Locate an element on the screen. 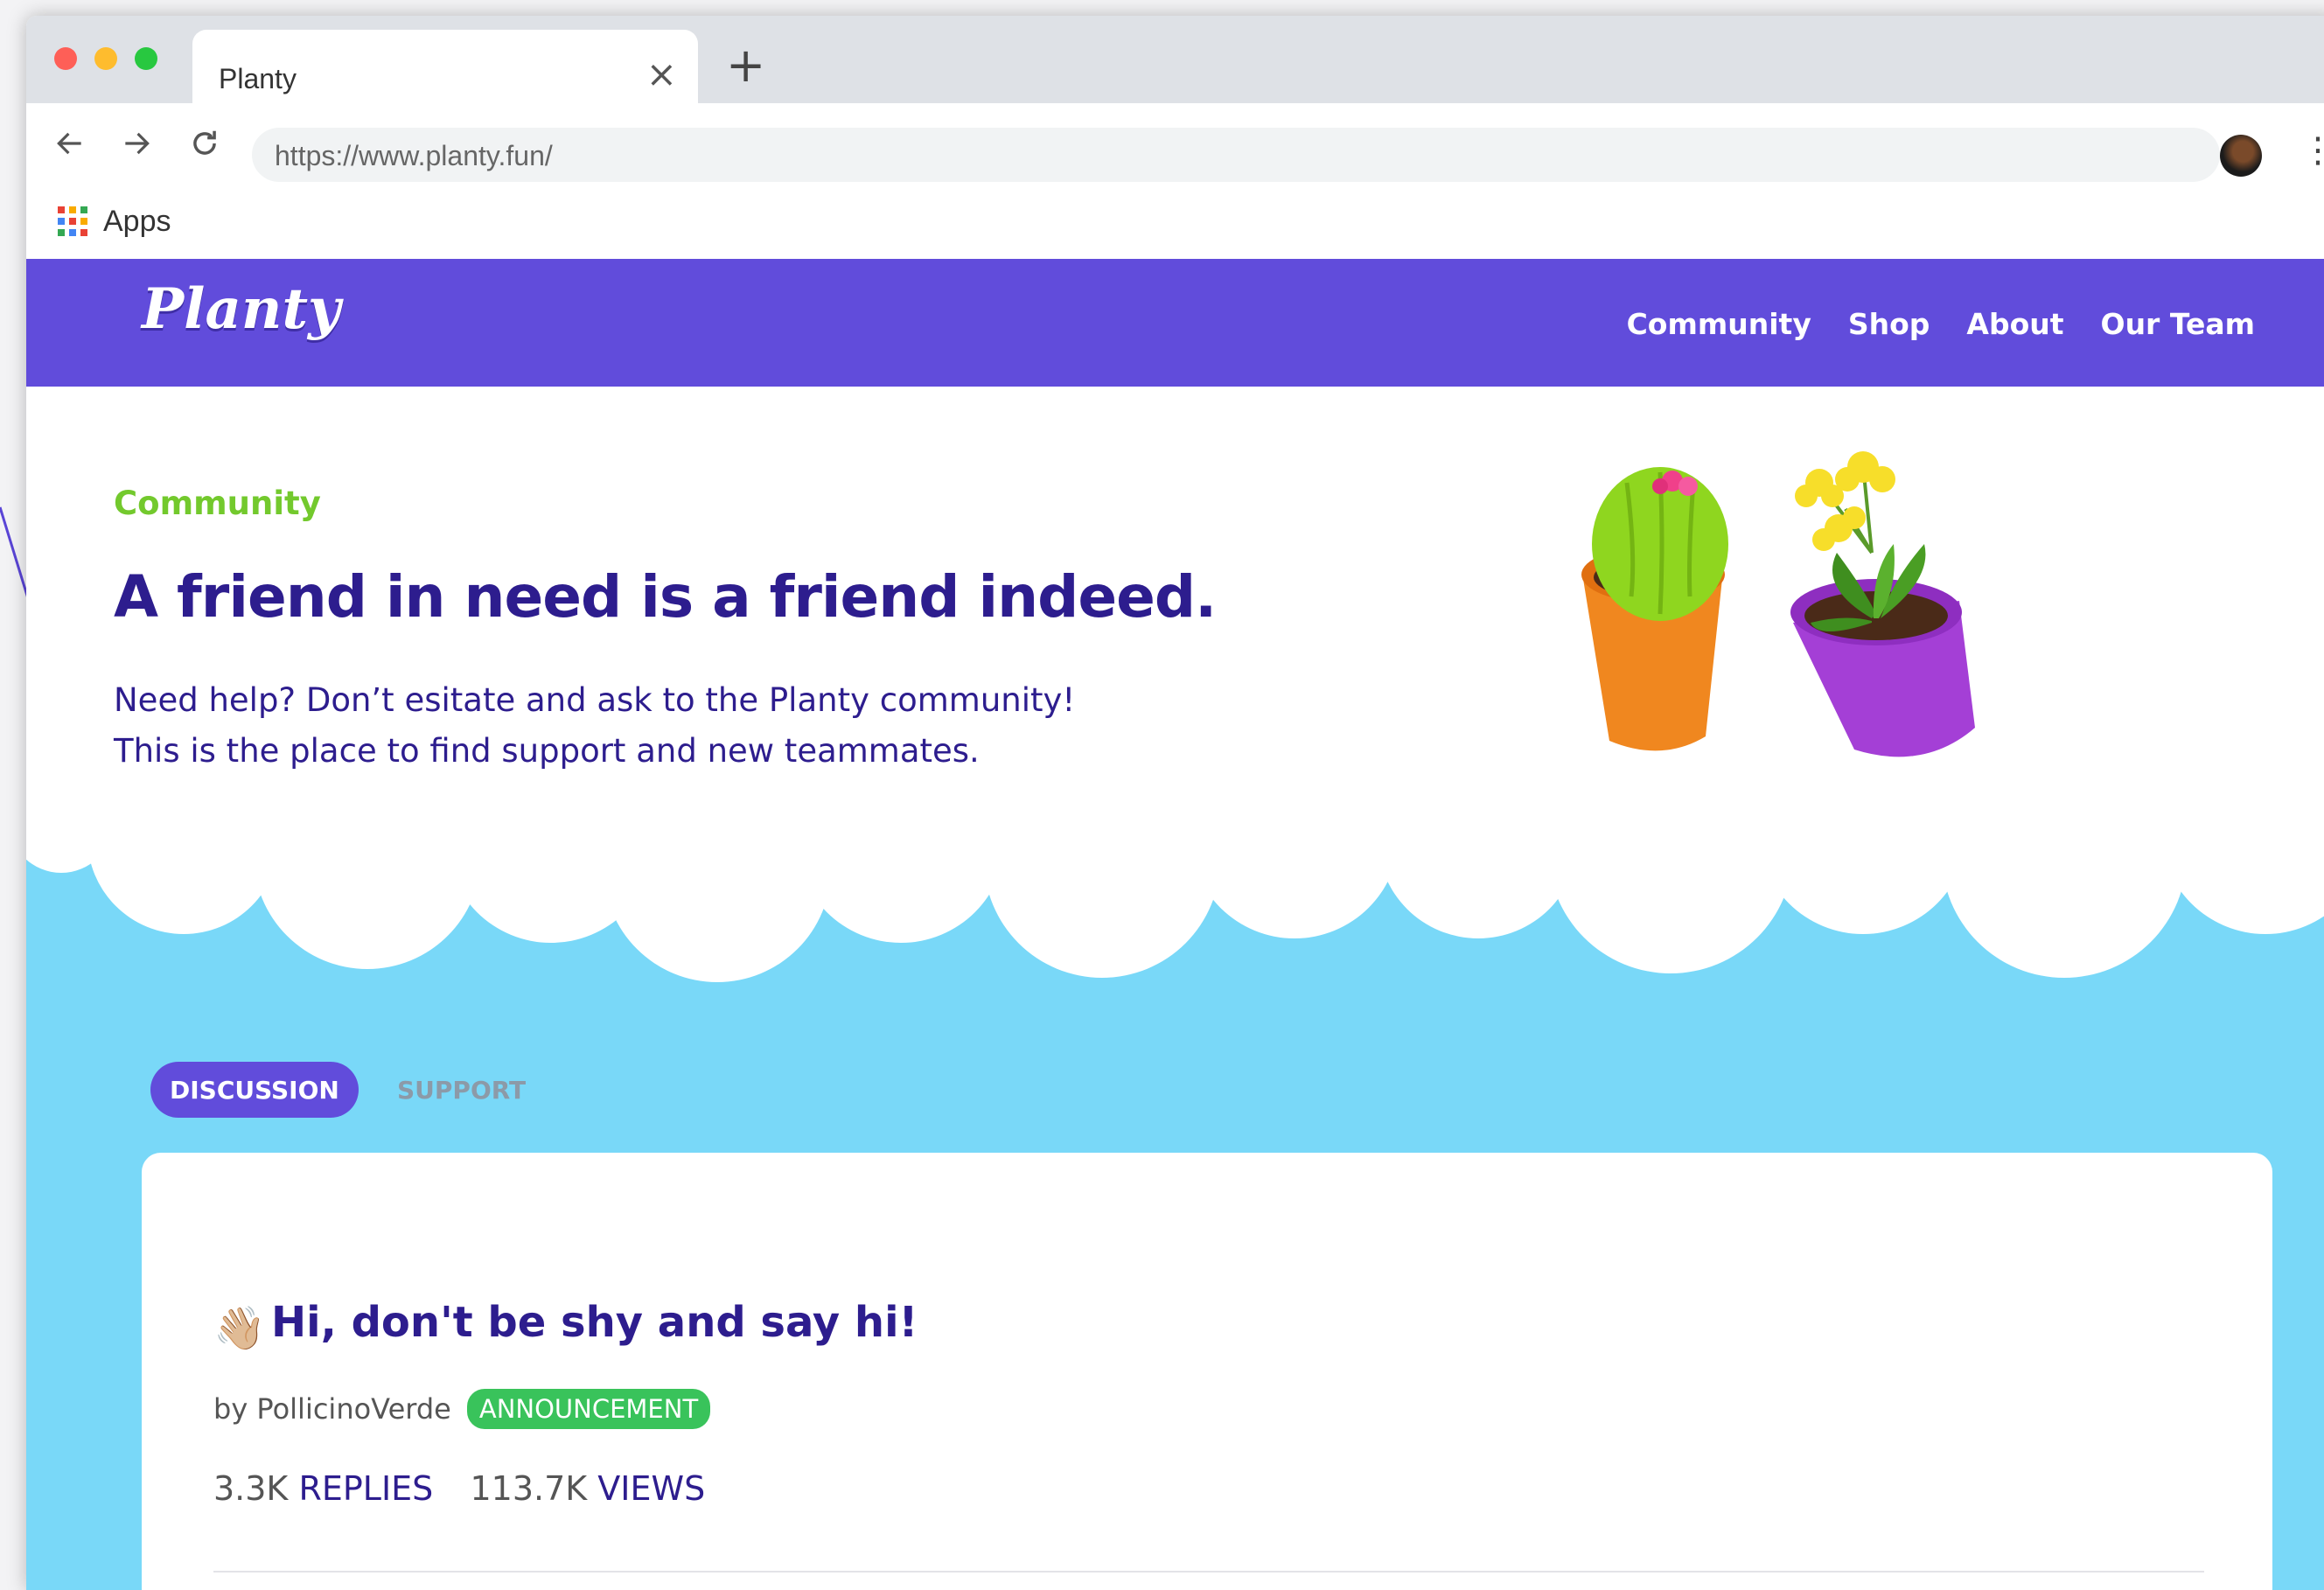 This screenshot has width=2324, height=1590. reload-icon is located at coordinates (205, 143).